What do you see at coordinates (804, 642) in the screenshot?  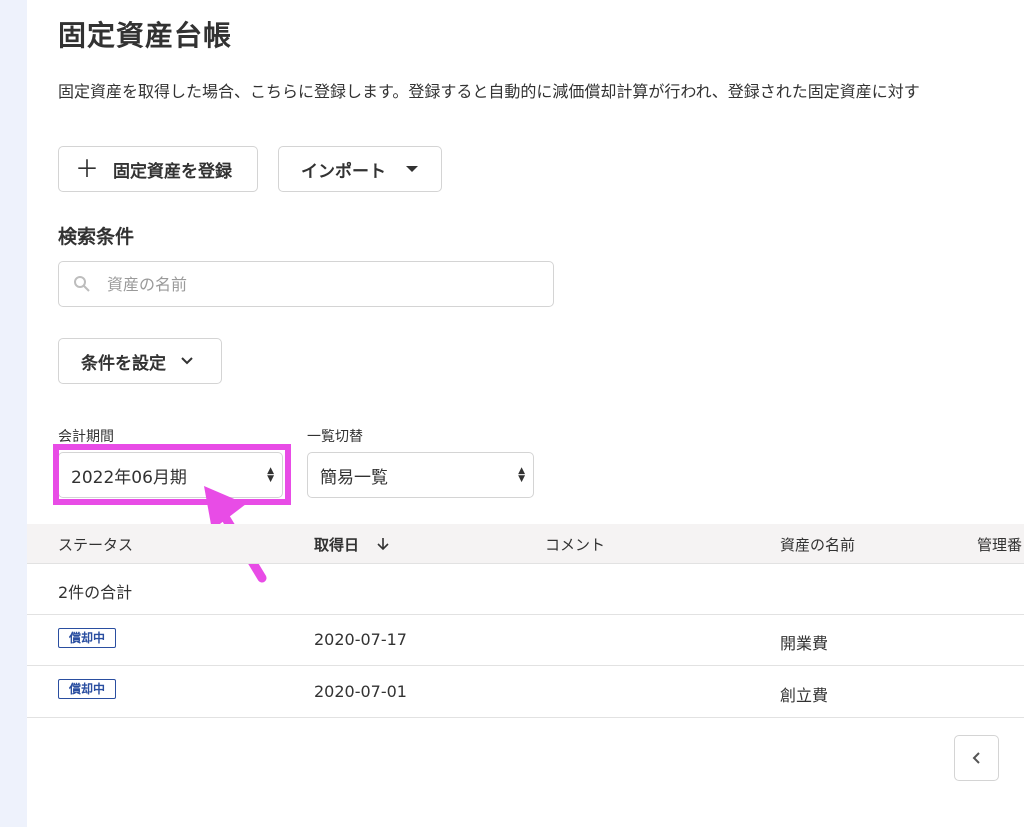 I see `asset-name: 開業費` at bounding box center [804, 642].